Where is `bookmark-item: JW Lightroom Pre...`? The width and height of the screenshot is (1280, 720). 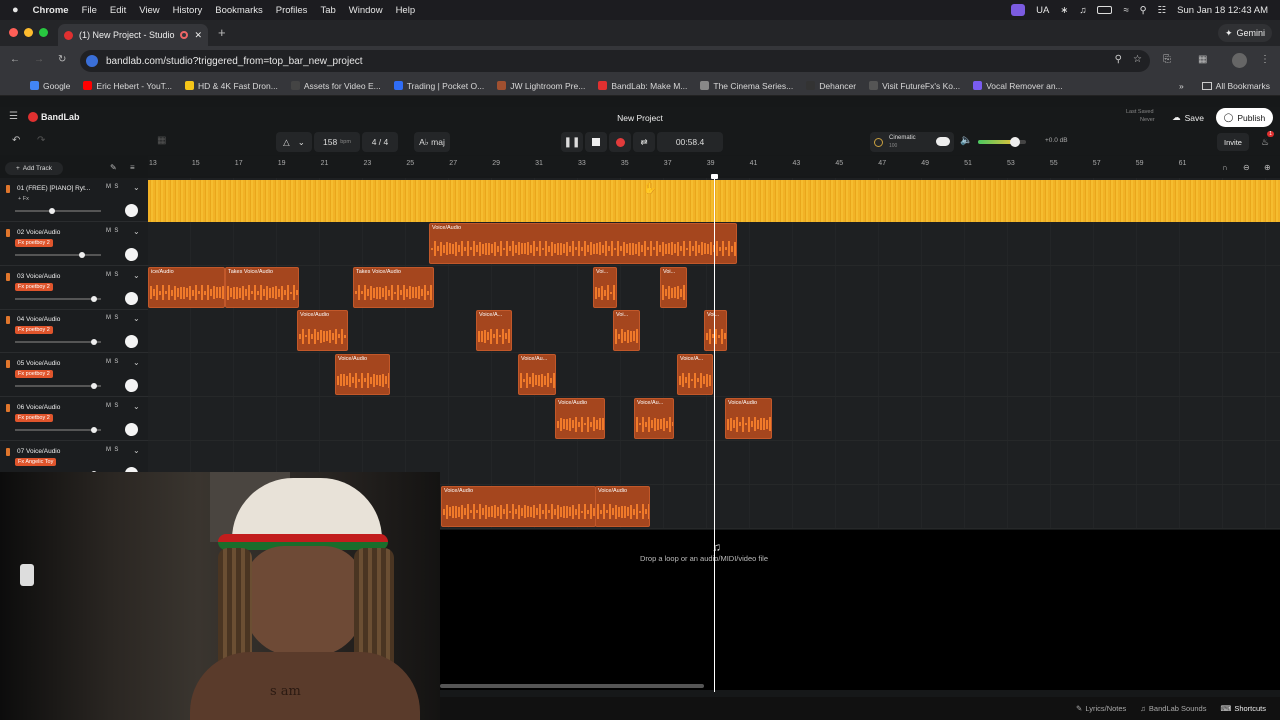
bookmark-item: JW Lightroom Pre... is located at coordinates (541, 86).